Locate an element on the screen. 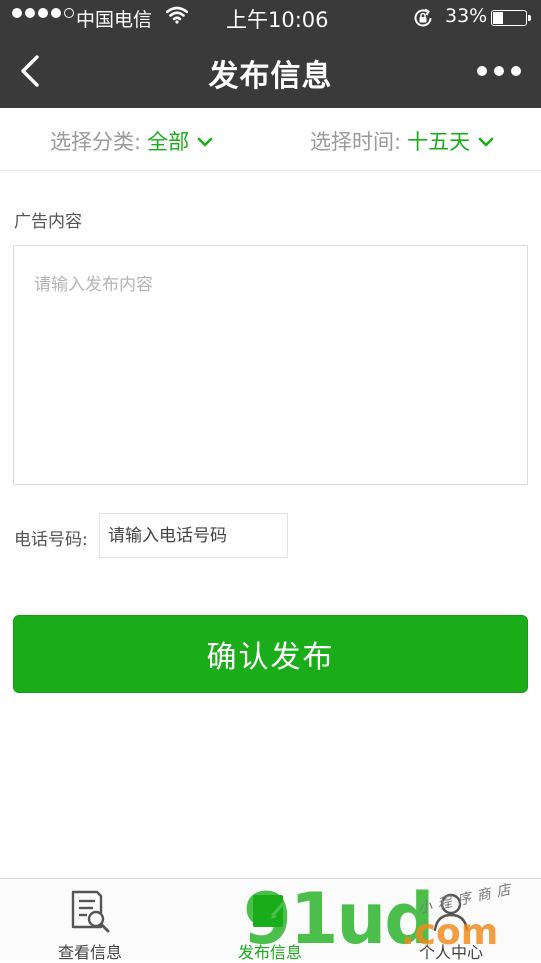 Image resolution: width=541 pixels, height=963 pixels. tab-view-info: 查看信息 is located at coordinates (90, 920).